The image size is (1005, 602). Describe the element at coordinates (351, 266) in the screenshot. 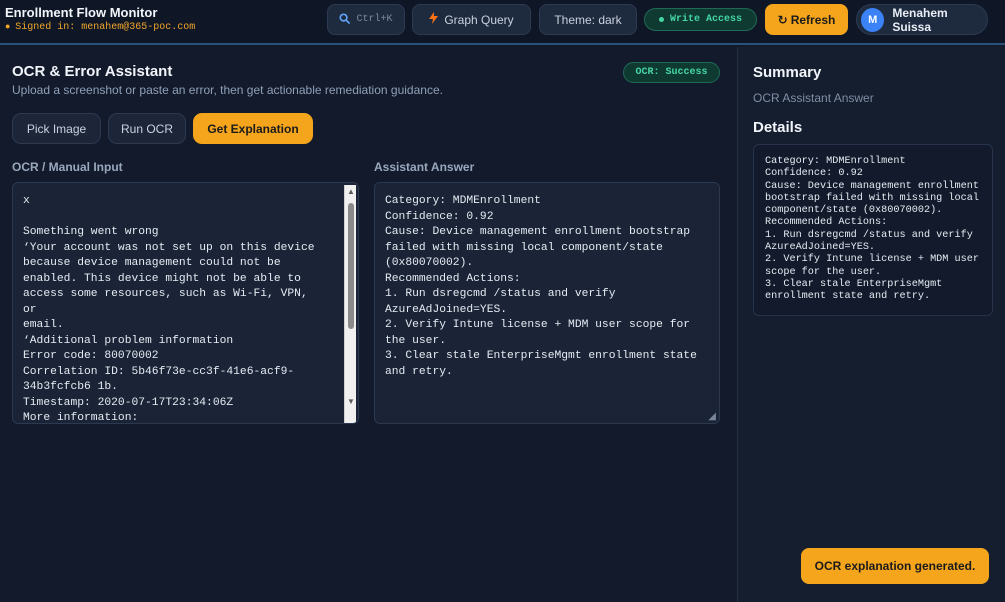

I see `scroll-thumb` at that location.